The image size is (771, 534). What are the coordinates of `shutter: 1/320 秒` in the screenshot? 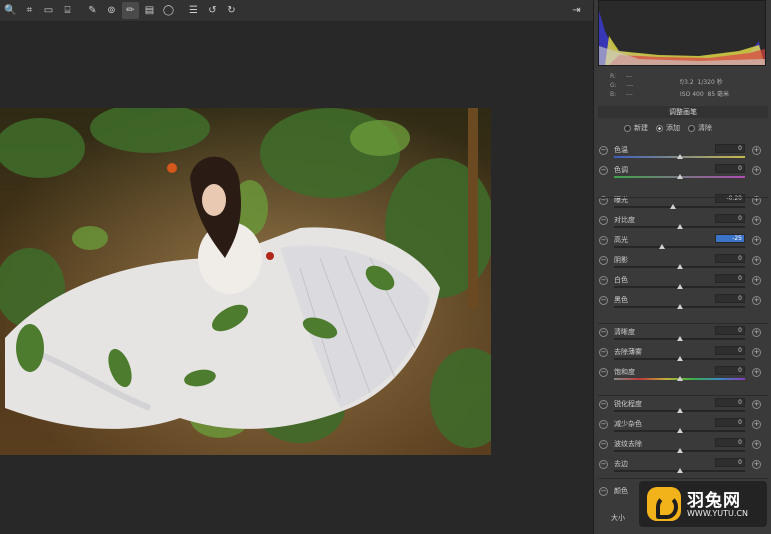 It's located at (710, 82).